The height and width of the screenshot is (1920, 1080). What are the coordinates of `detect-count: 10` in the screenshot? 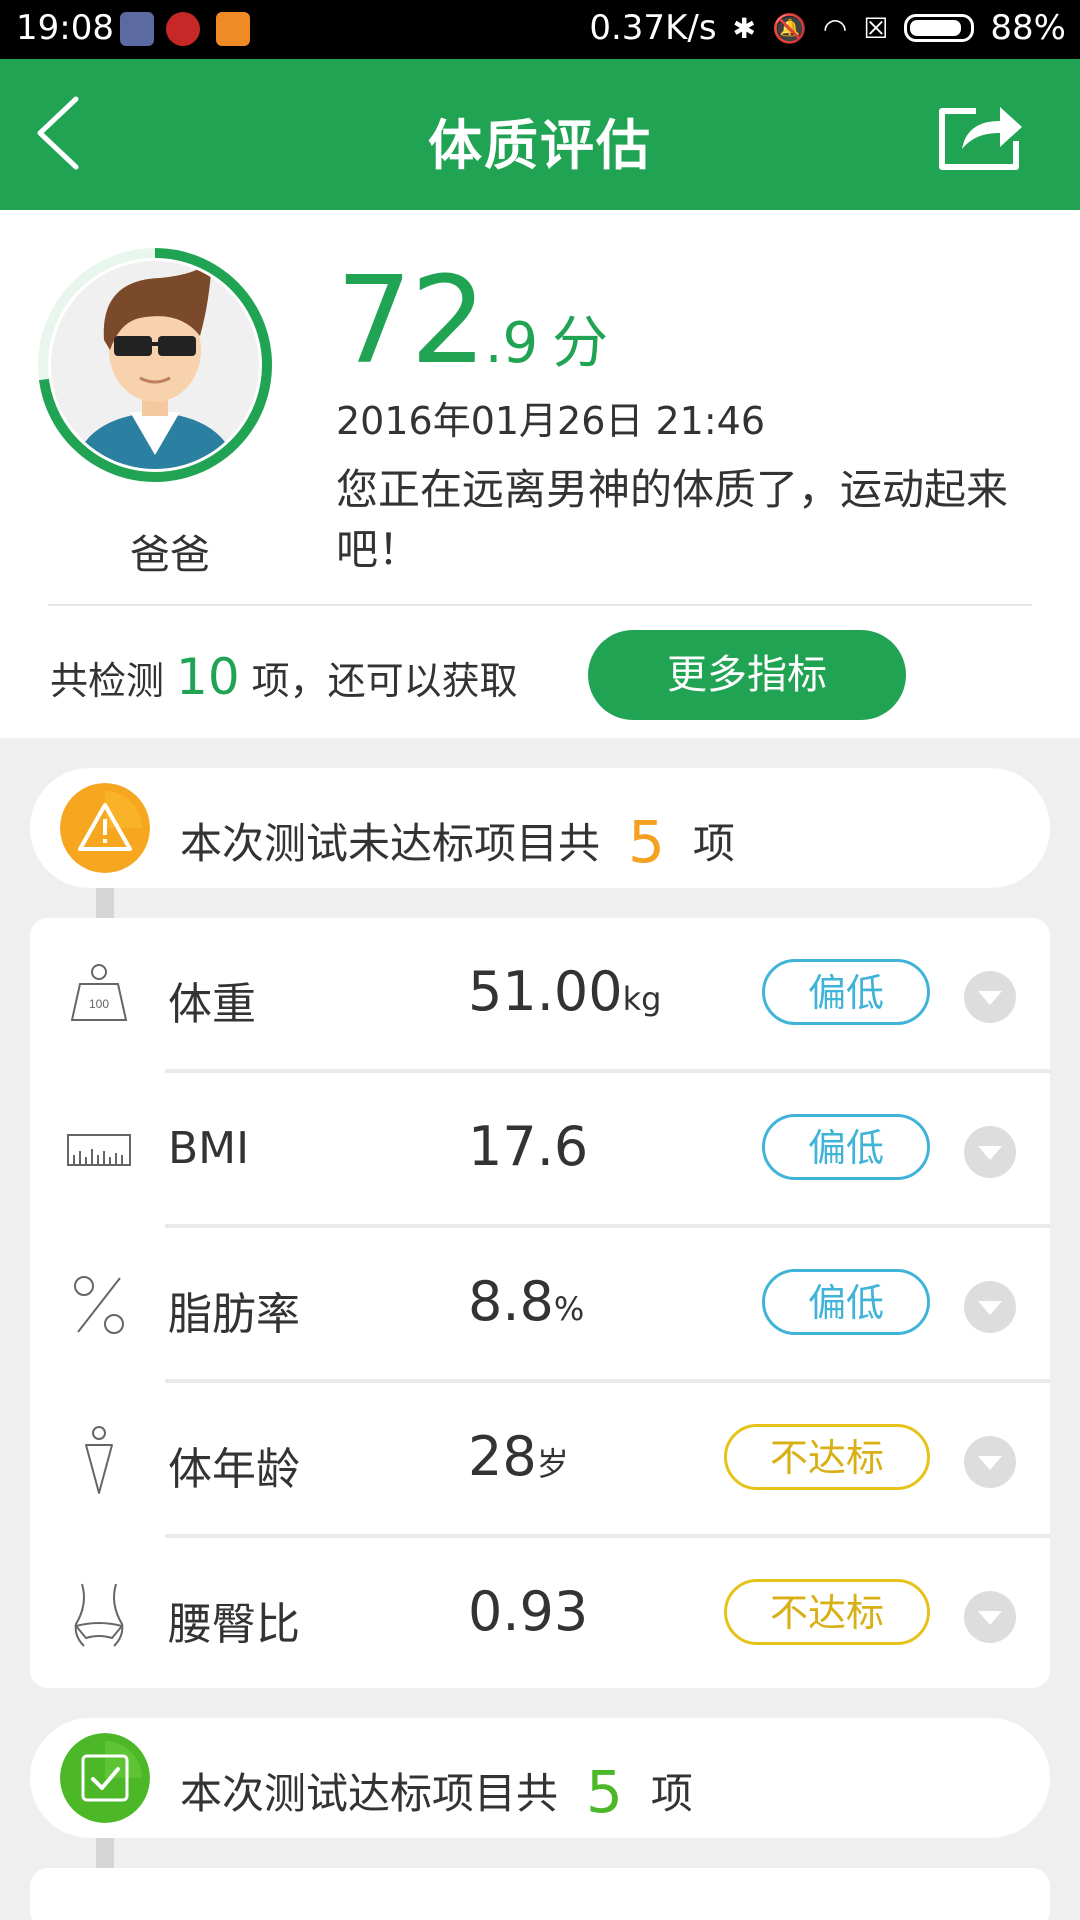 It's located at (208, 677).